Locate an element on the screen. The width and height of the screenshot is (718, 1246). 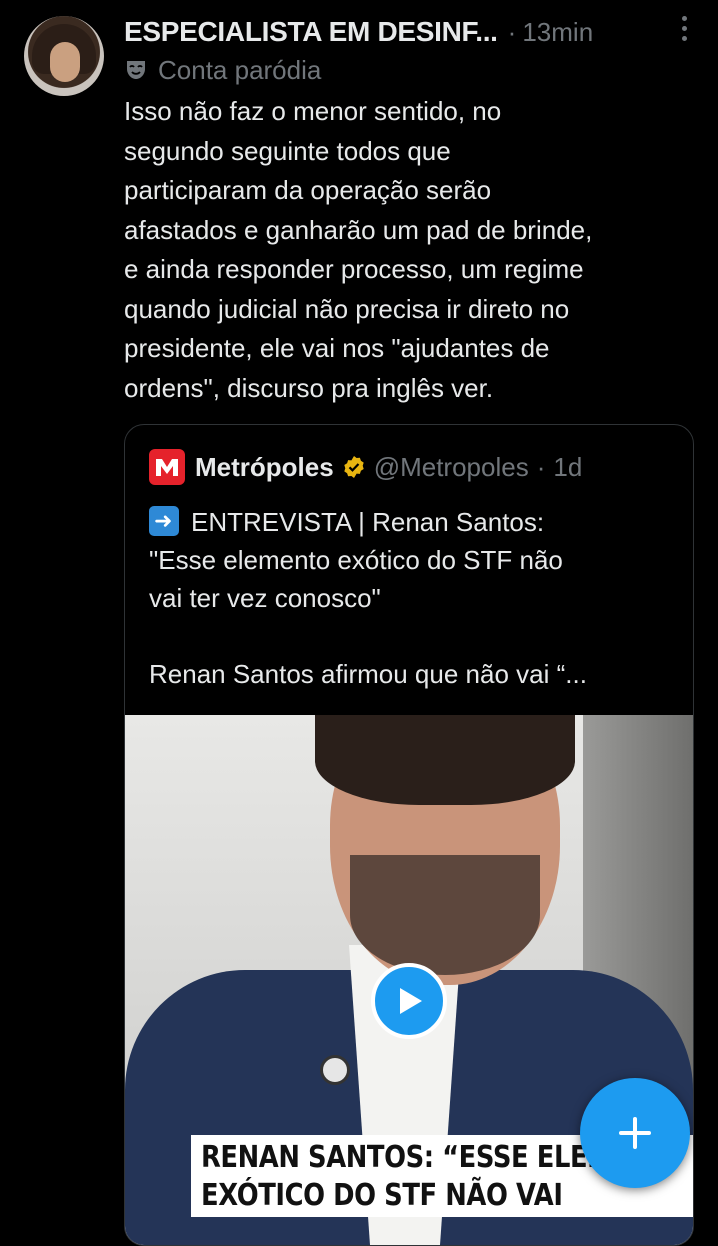
parody-badge: Conta paródia is located at coordinates (222, 70).